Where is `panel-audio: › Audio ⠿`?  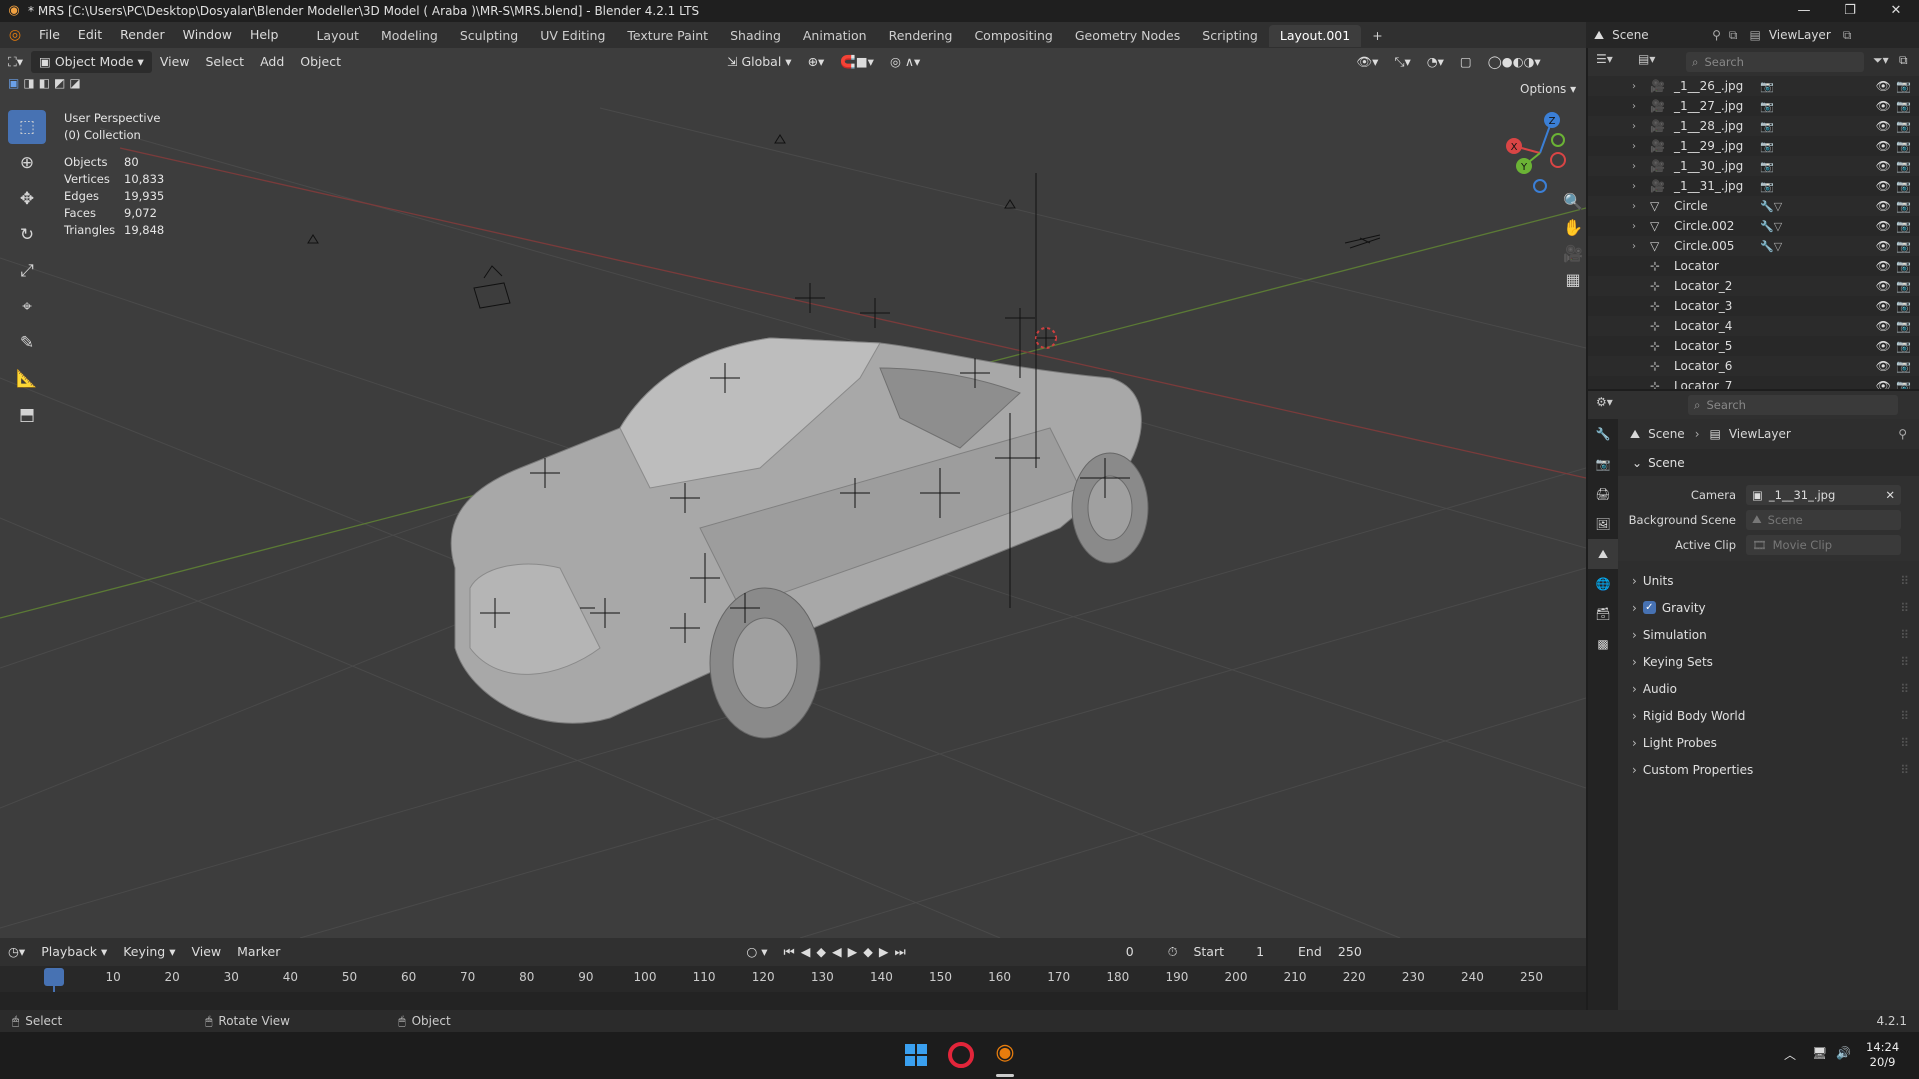
panel-audio: › Audio ⠿ is located at coordinates (1768, 688).